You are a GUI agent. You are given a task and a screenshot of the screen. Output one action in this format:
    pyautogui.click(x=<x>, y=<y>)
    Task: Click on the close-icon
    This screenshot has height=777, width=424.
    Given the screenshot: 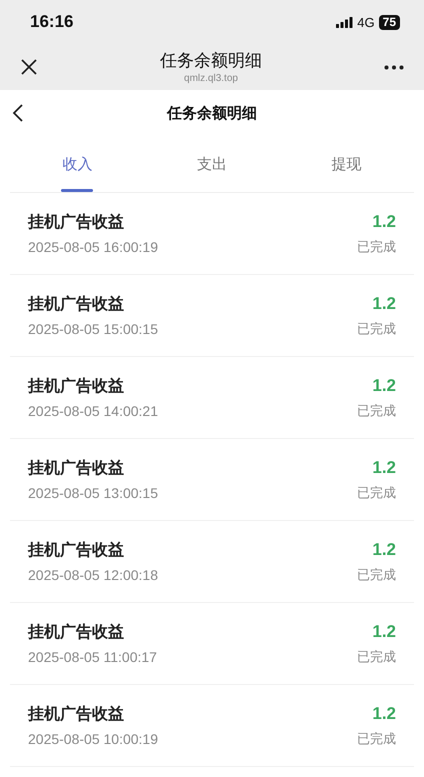 What is the action you would take?
    pyautogui.click(x=29, y=67)
    